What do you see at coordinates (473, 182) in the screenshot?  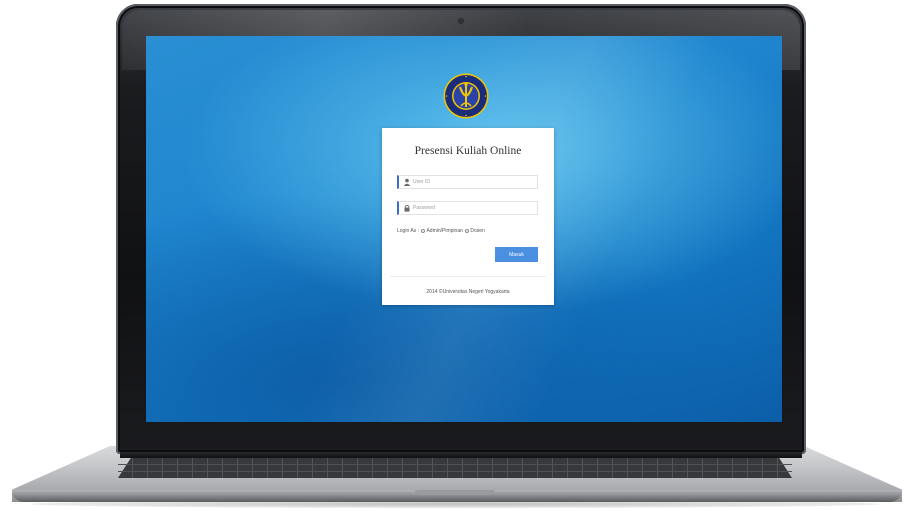 I see `user-id-input` at bounding box center [473, 182].